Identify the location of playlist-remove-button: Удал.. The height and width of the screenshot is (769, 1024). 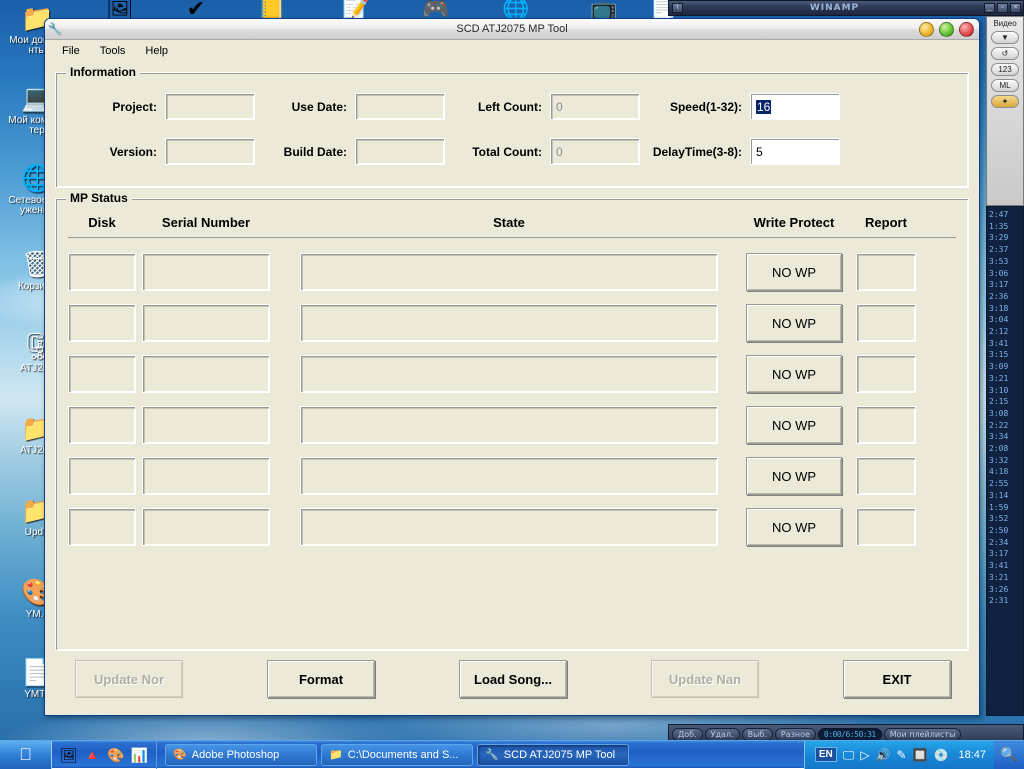
(722, 734).